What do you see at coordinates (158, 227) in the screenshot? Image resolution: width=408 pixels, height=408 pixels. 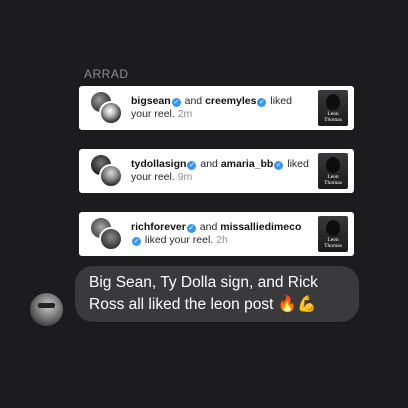 I see `username: richforever` at bounding box center [158, 227].